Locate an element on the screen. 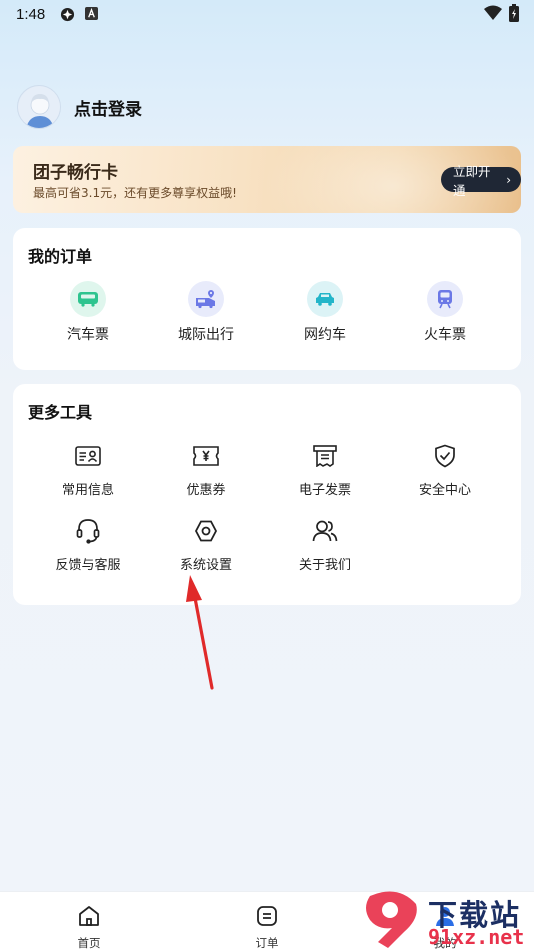 This screenshot has height=950, width=534. nav-orders: 订单 is located at coordinates (267, 927).